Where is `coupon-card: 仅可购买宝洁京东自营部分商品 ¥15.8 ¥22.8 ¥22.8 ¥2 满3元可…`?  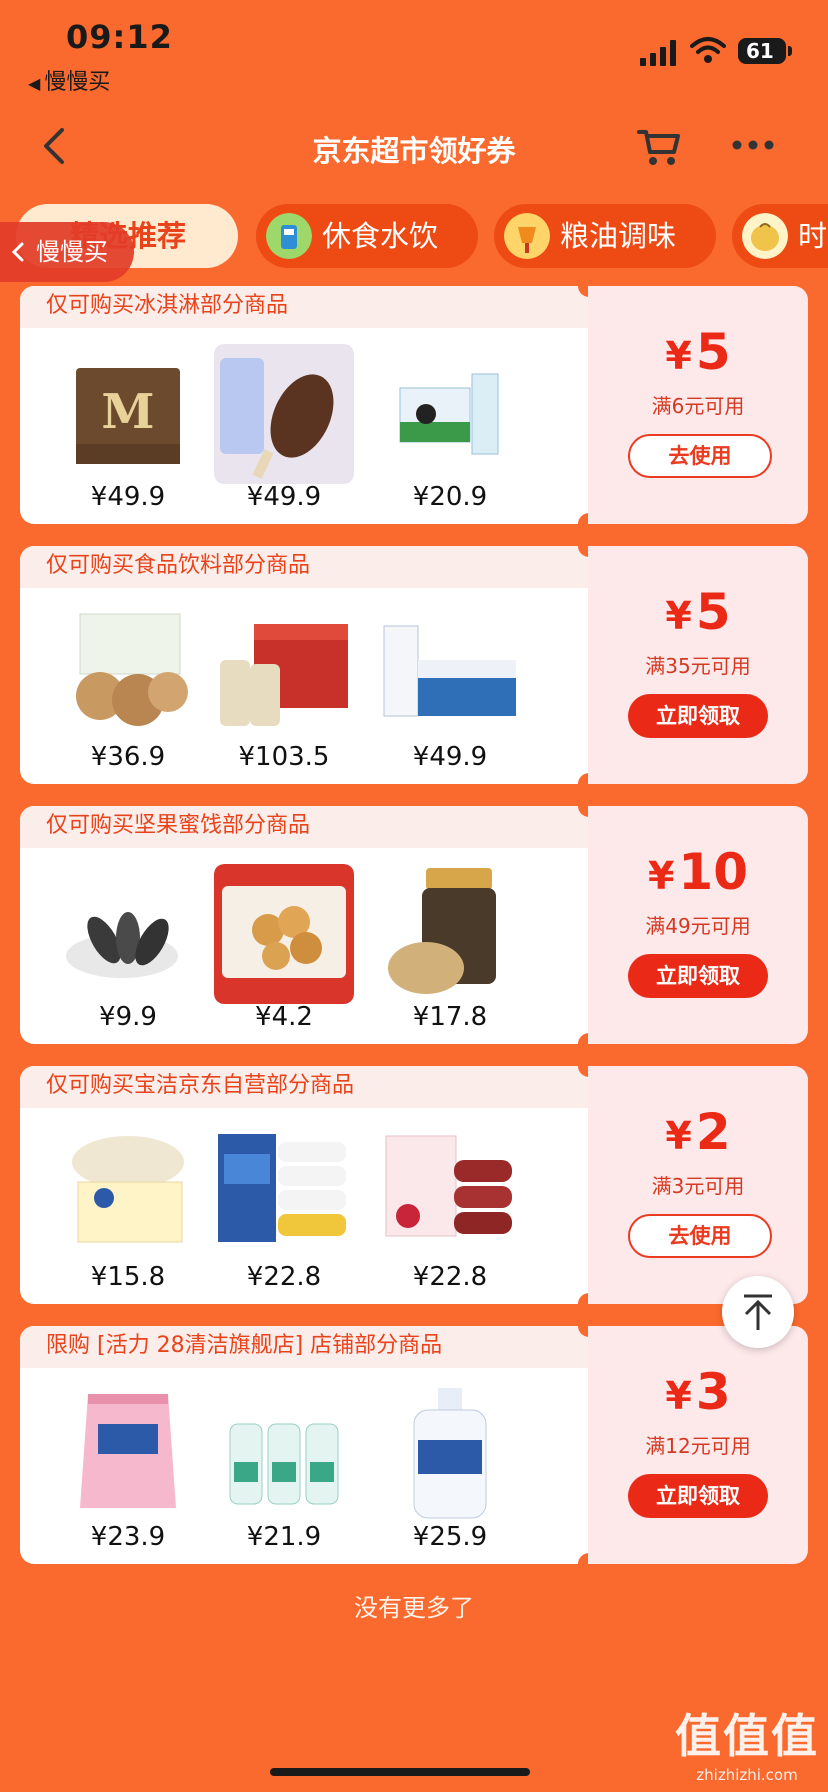 coupon-card: 仅可购买宝洁京东自营部分商品 ¥15.8 ¥22.8 ¥22.8 ¥2 满3元可… is located at coordinates (414, 1185).